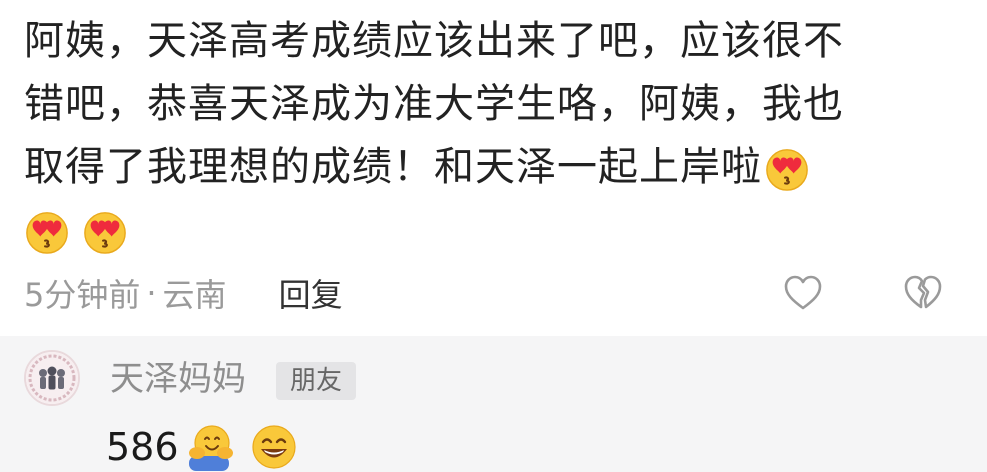 This screenshot has width=987, height=472. Describe the element at coordinates (393, 167) in the screenshot. I see `comment-line-3-text: 取得了我理想的成绩！和天泽一起上岸啦` at that location.